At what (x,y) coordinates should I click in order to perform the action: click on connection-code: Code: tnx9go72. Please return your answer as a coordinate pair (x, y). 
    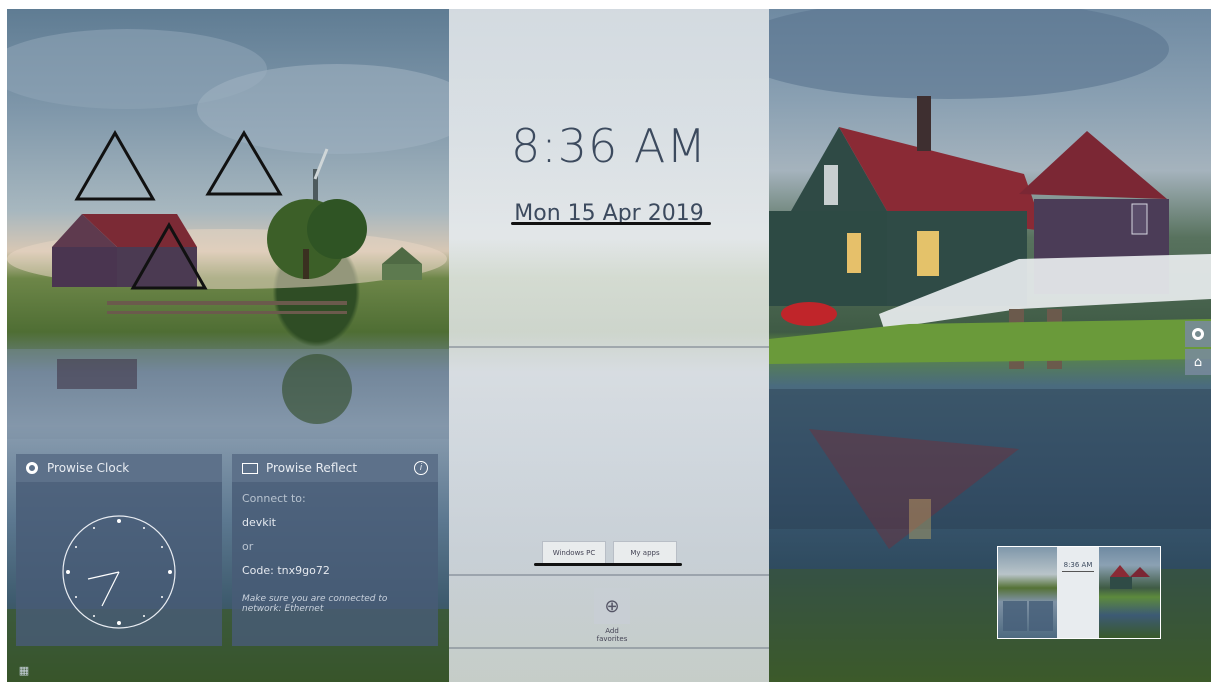
    Looking at the image, I should click on (286, 570).